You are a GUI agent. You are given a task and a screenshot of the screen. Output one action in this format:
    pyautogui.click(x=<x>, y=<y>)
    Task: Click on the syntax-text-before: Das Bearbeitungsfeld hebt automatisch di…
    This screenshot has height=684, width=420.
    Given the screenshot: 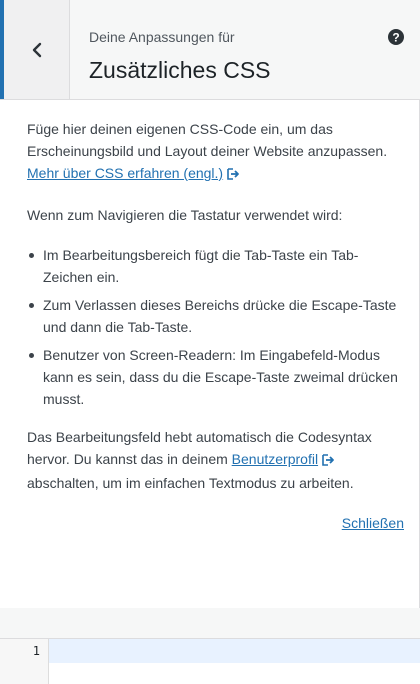 What is the action you would take?
    pyautogui.click(x=199, y=448)
    